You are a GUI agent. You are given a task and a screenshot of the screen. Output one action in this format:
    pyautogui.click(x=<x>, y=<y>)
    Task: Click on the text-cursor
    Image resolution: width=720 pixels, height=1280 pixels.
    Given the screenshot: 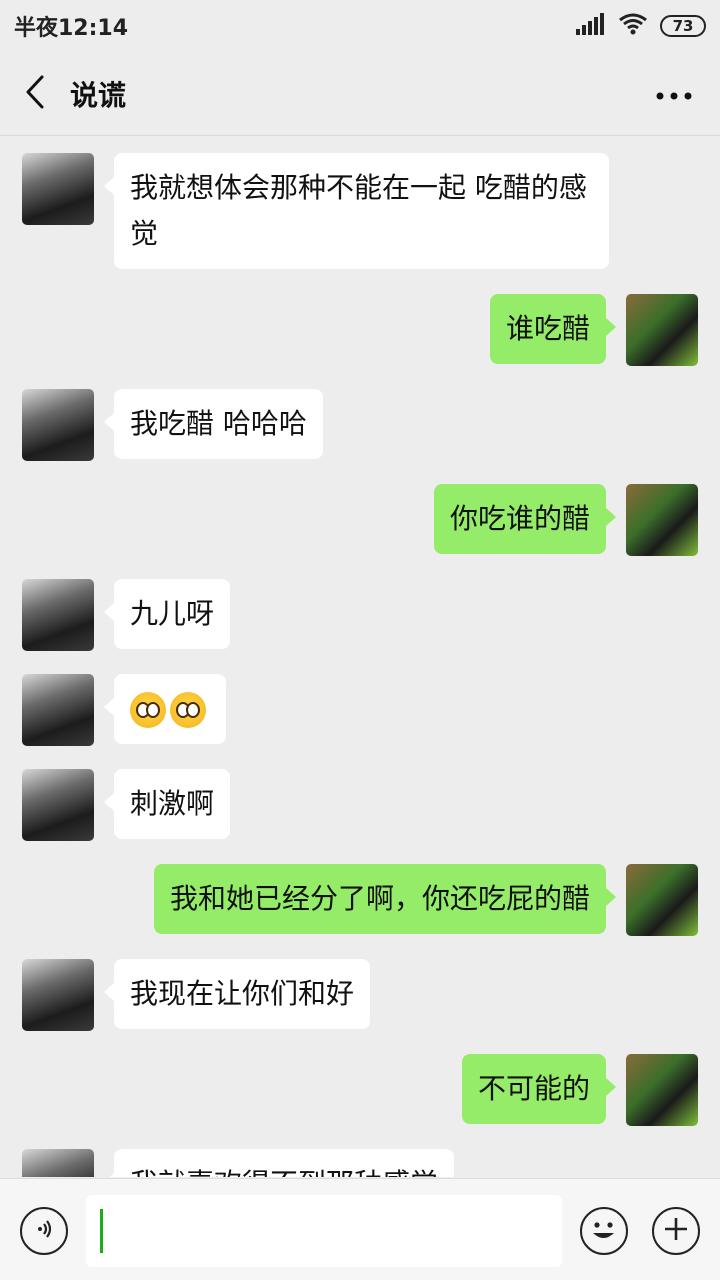 What is the action you would take?
    pyautogui.click(x=101, y=1231)
    